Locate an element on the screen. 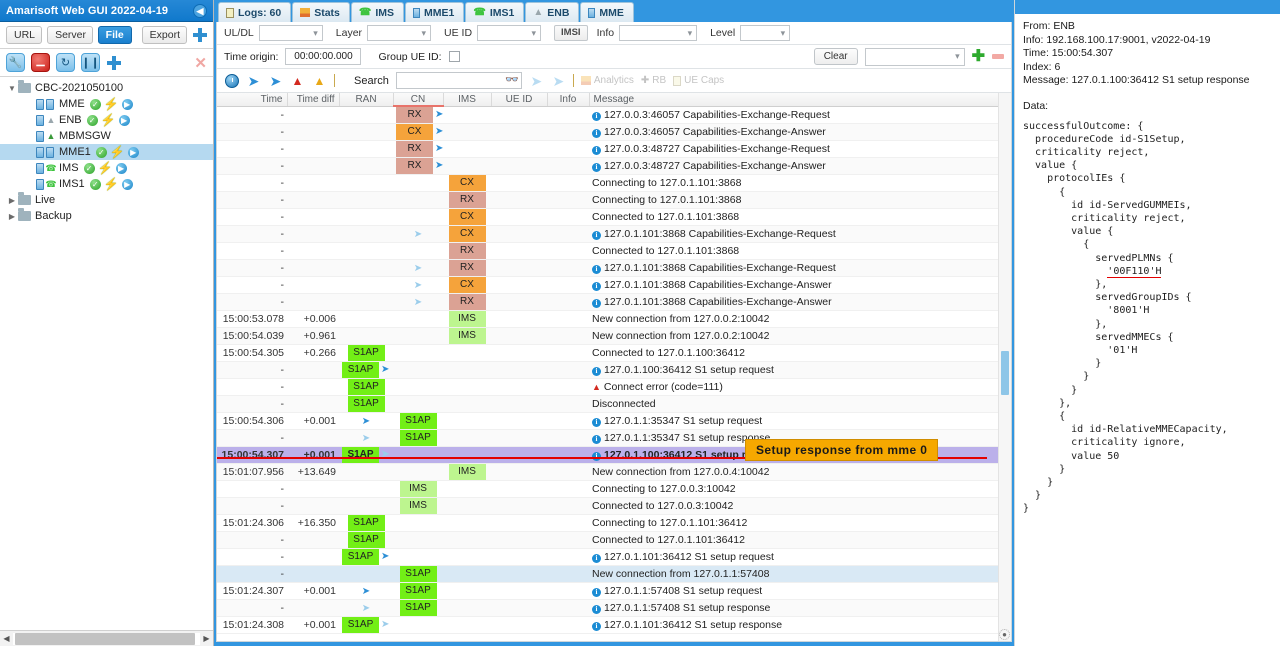 This screenshot has width=1280, height=646. column-header-time-diff: Time diff is located at coordinates (313, 100).